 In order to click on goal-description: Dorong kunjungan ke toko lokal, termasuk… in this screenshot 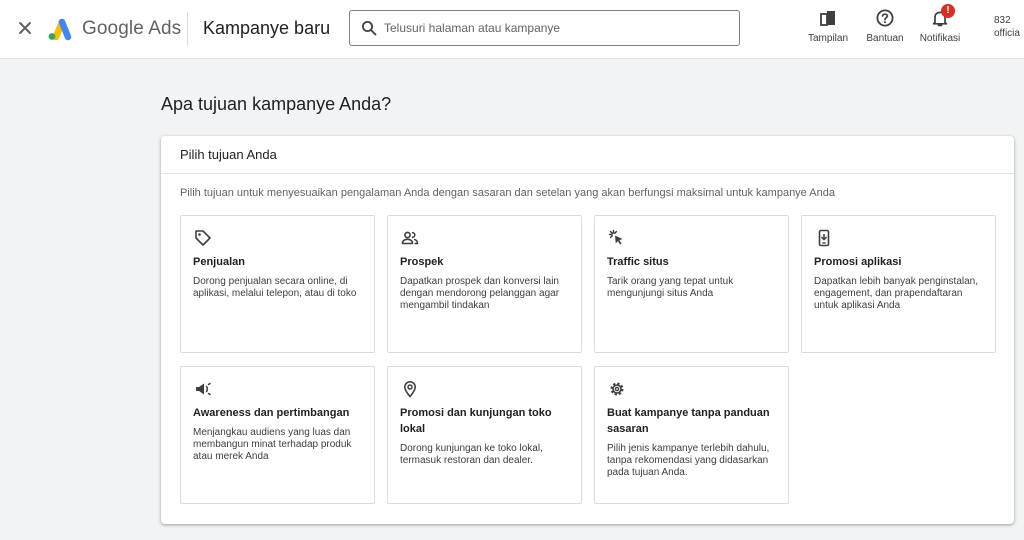, I will do `click(471, 454)`.